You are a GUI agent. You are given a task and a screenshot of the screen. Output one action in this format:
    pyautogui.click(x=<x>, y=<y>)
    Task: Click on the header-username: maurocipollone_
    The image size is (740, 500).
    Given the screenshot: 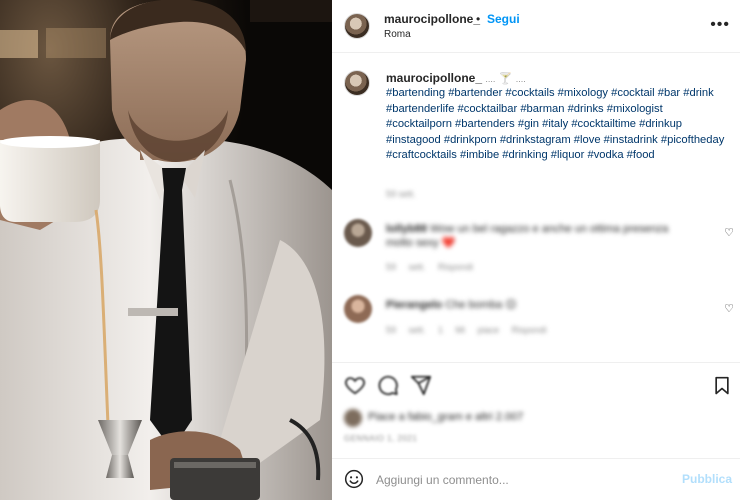 What is the action you would take?
    pyautogui.click(x=432, y=19)
    